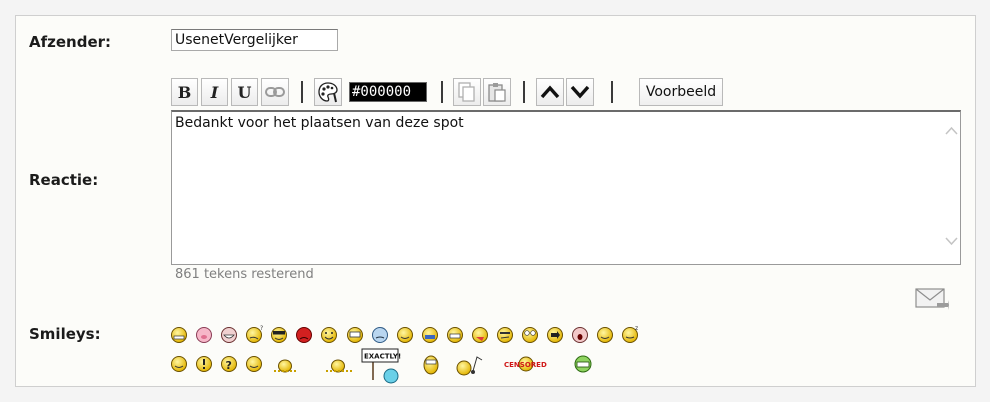 This screenshot has width=990, height=402. What do you see at coordinates (254, 40) in the screenshot?
I see `sender-input: UsenetVergelijker` at bounding box center [254, 40].